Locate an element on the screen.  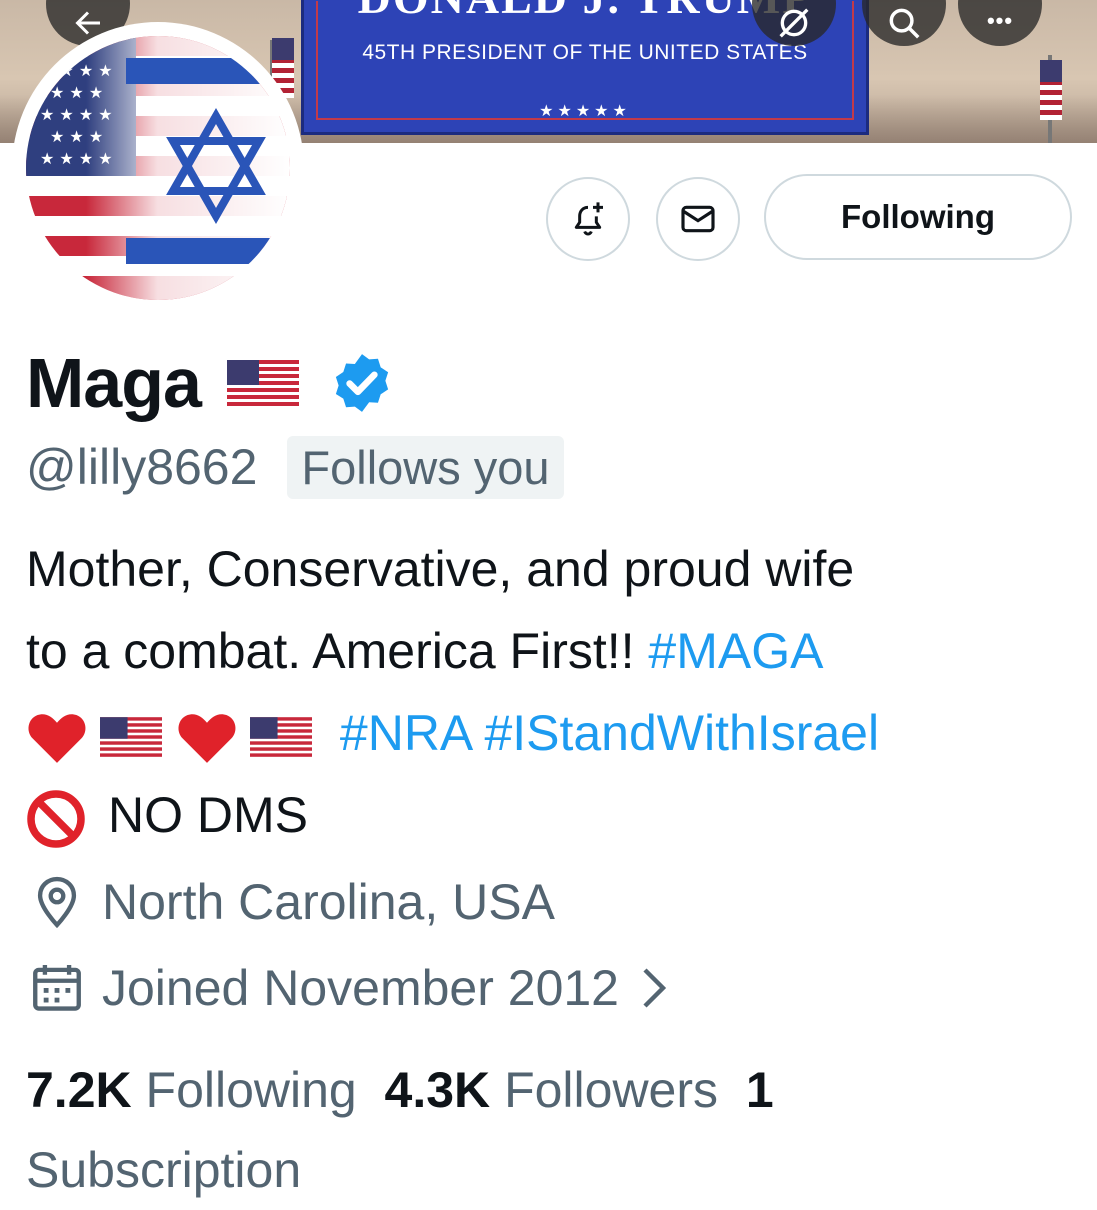
us-israel-flag-avatar: ★ ★ ★ ★ ★ ★ ★ ★ ★ ★ ★ ★ ★ ★ ★ ★ ★ ★ is located at coordinates (158, 168).